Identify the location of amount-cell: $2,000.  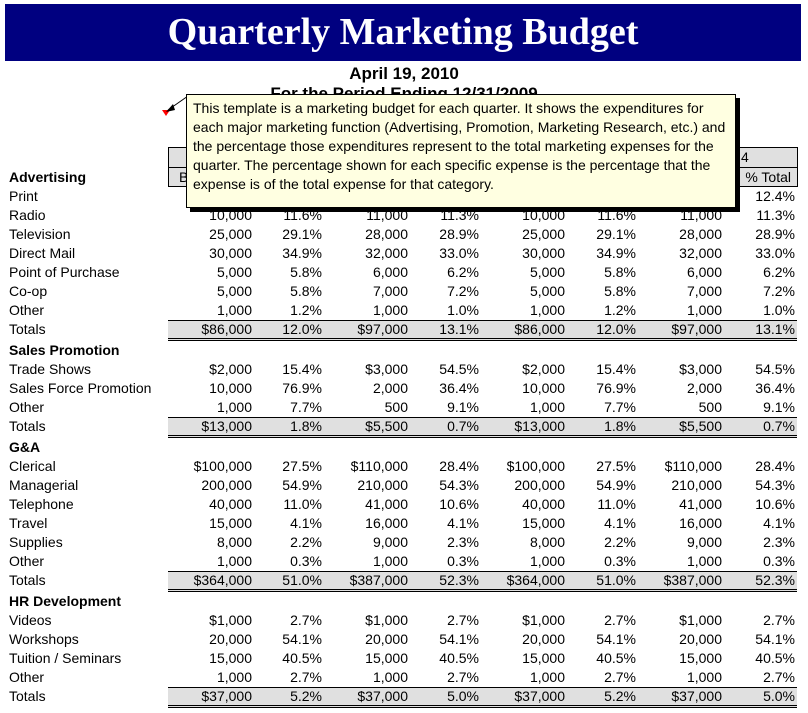
(543, 369).